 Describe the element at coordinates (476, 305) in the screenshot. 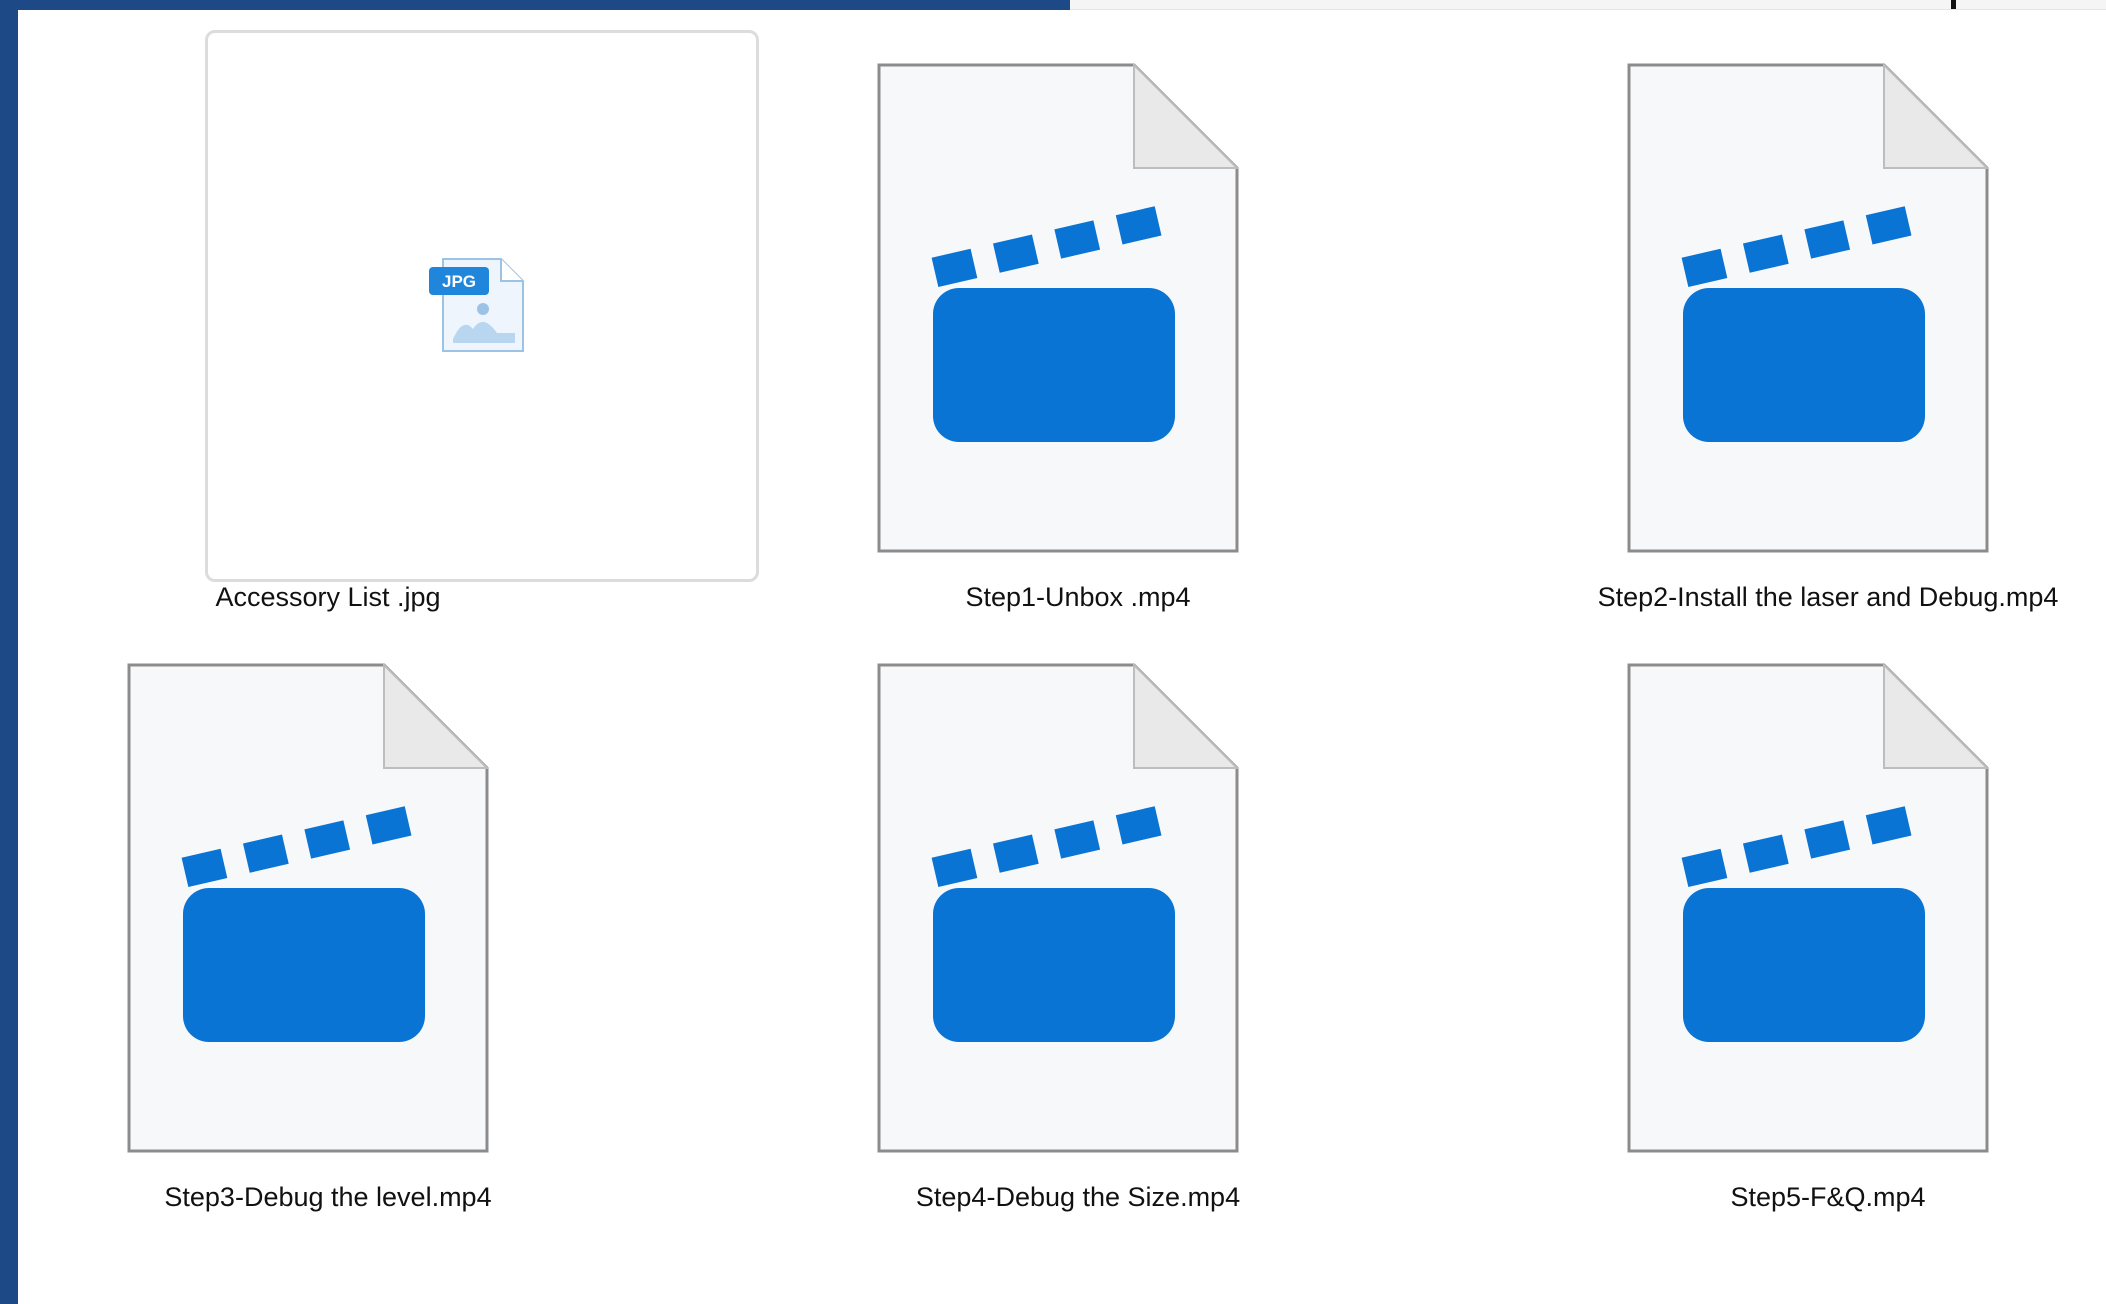

I see `jpg-file-icon: JPG` at that location.